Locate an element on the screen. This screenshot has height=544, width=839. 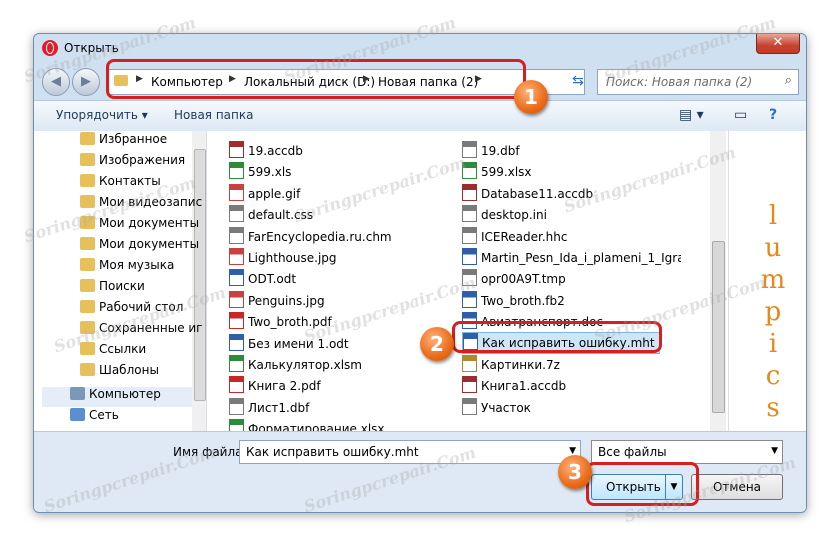
file-item: apple.gif is located at coordinates (265, 193).